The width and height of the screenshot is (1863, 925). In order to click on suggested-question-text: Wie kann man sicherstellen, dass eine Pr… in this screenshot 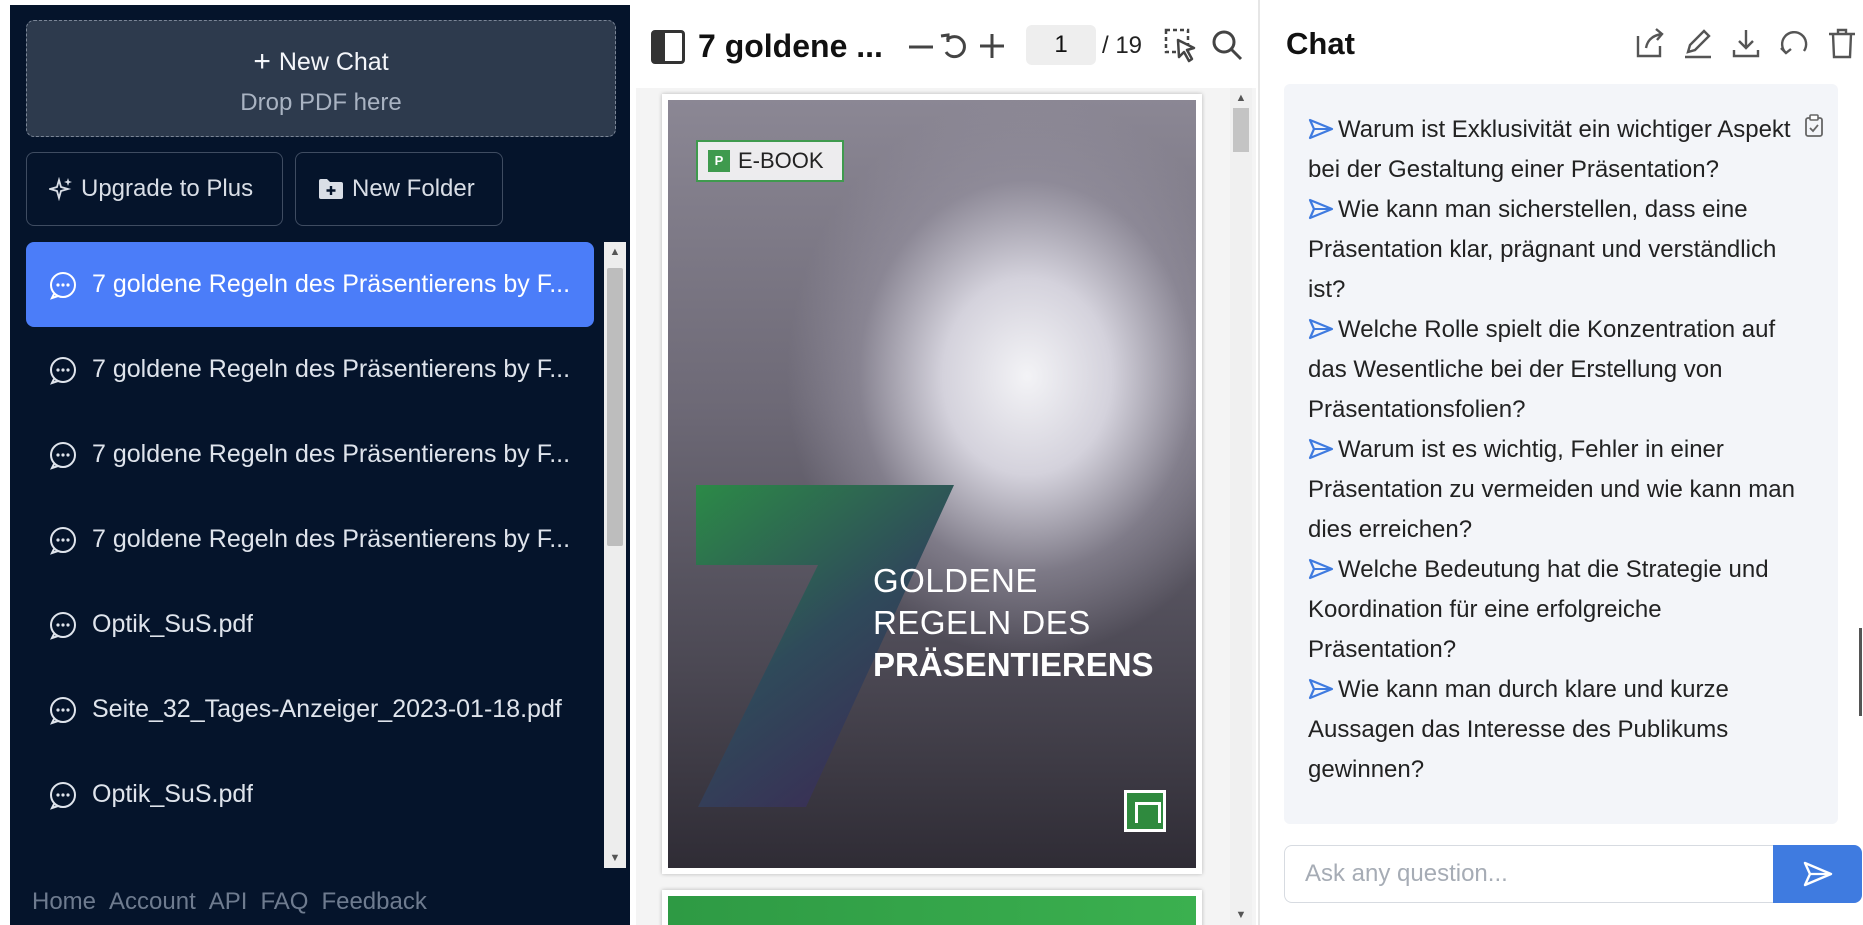, I will do `click(1542, 249)`.